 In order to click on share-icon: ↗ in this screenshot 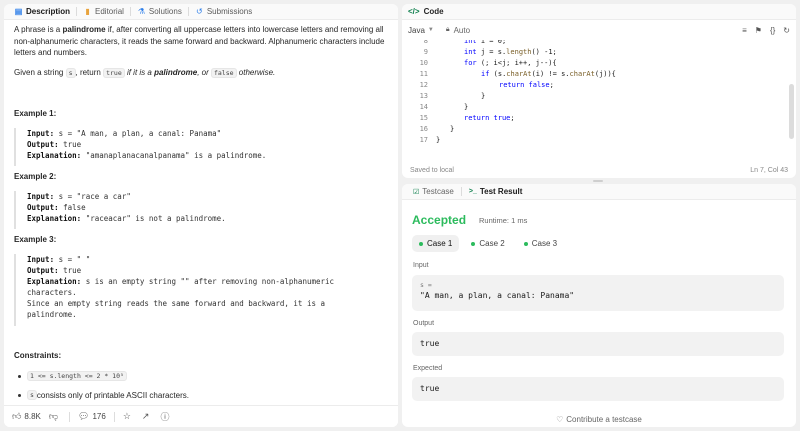, I will do `click(145, 416)`.